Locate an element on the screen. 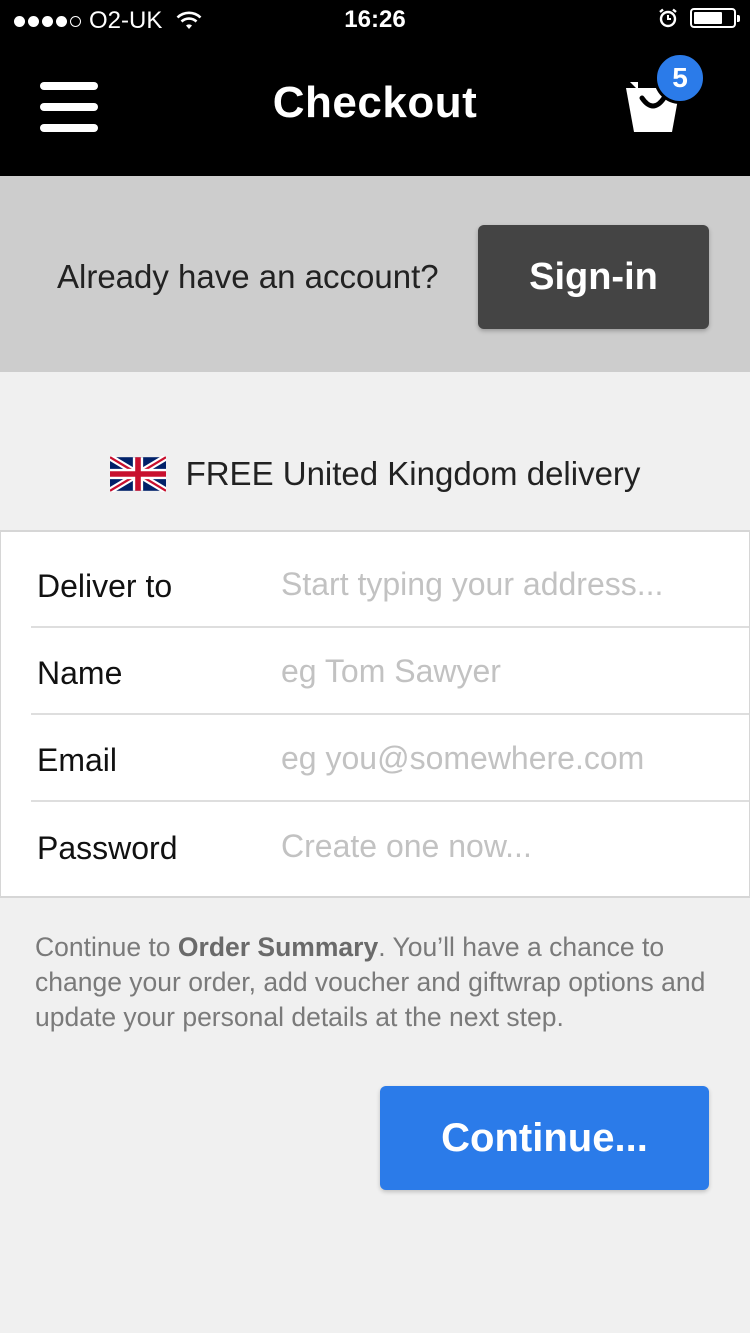  signin-section: Already have an account? Sign-in is located at coordinates (375, 274).